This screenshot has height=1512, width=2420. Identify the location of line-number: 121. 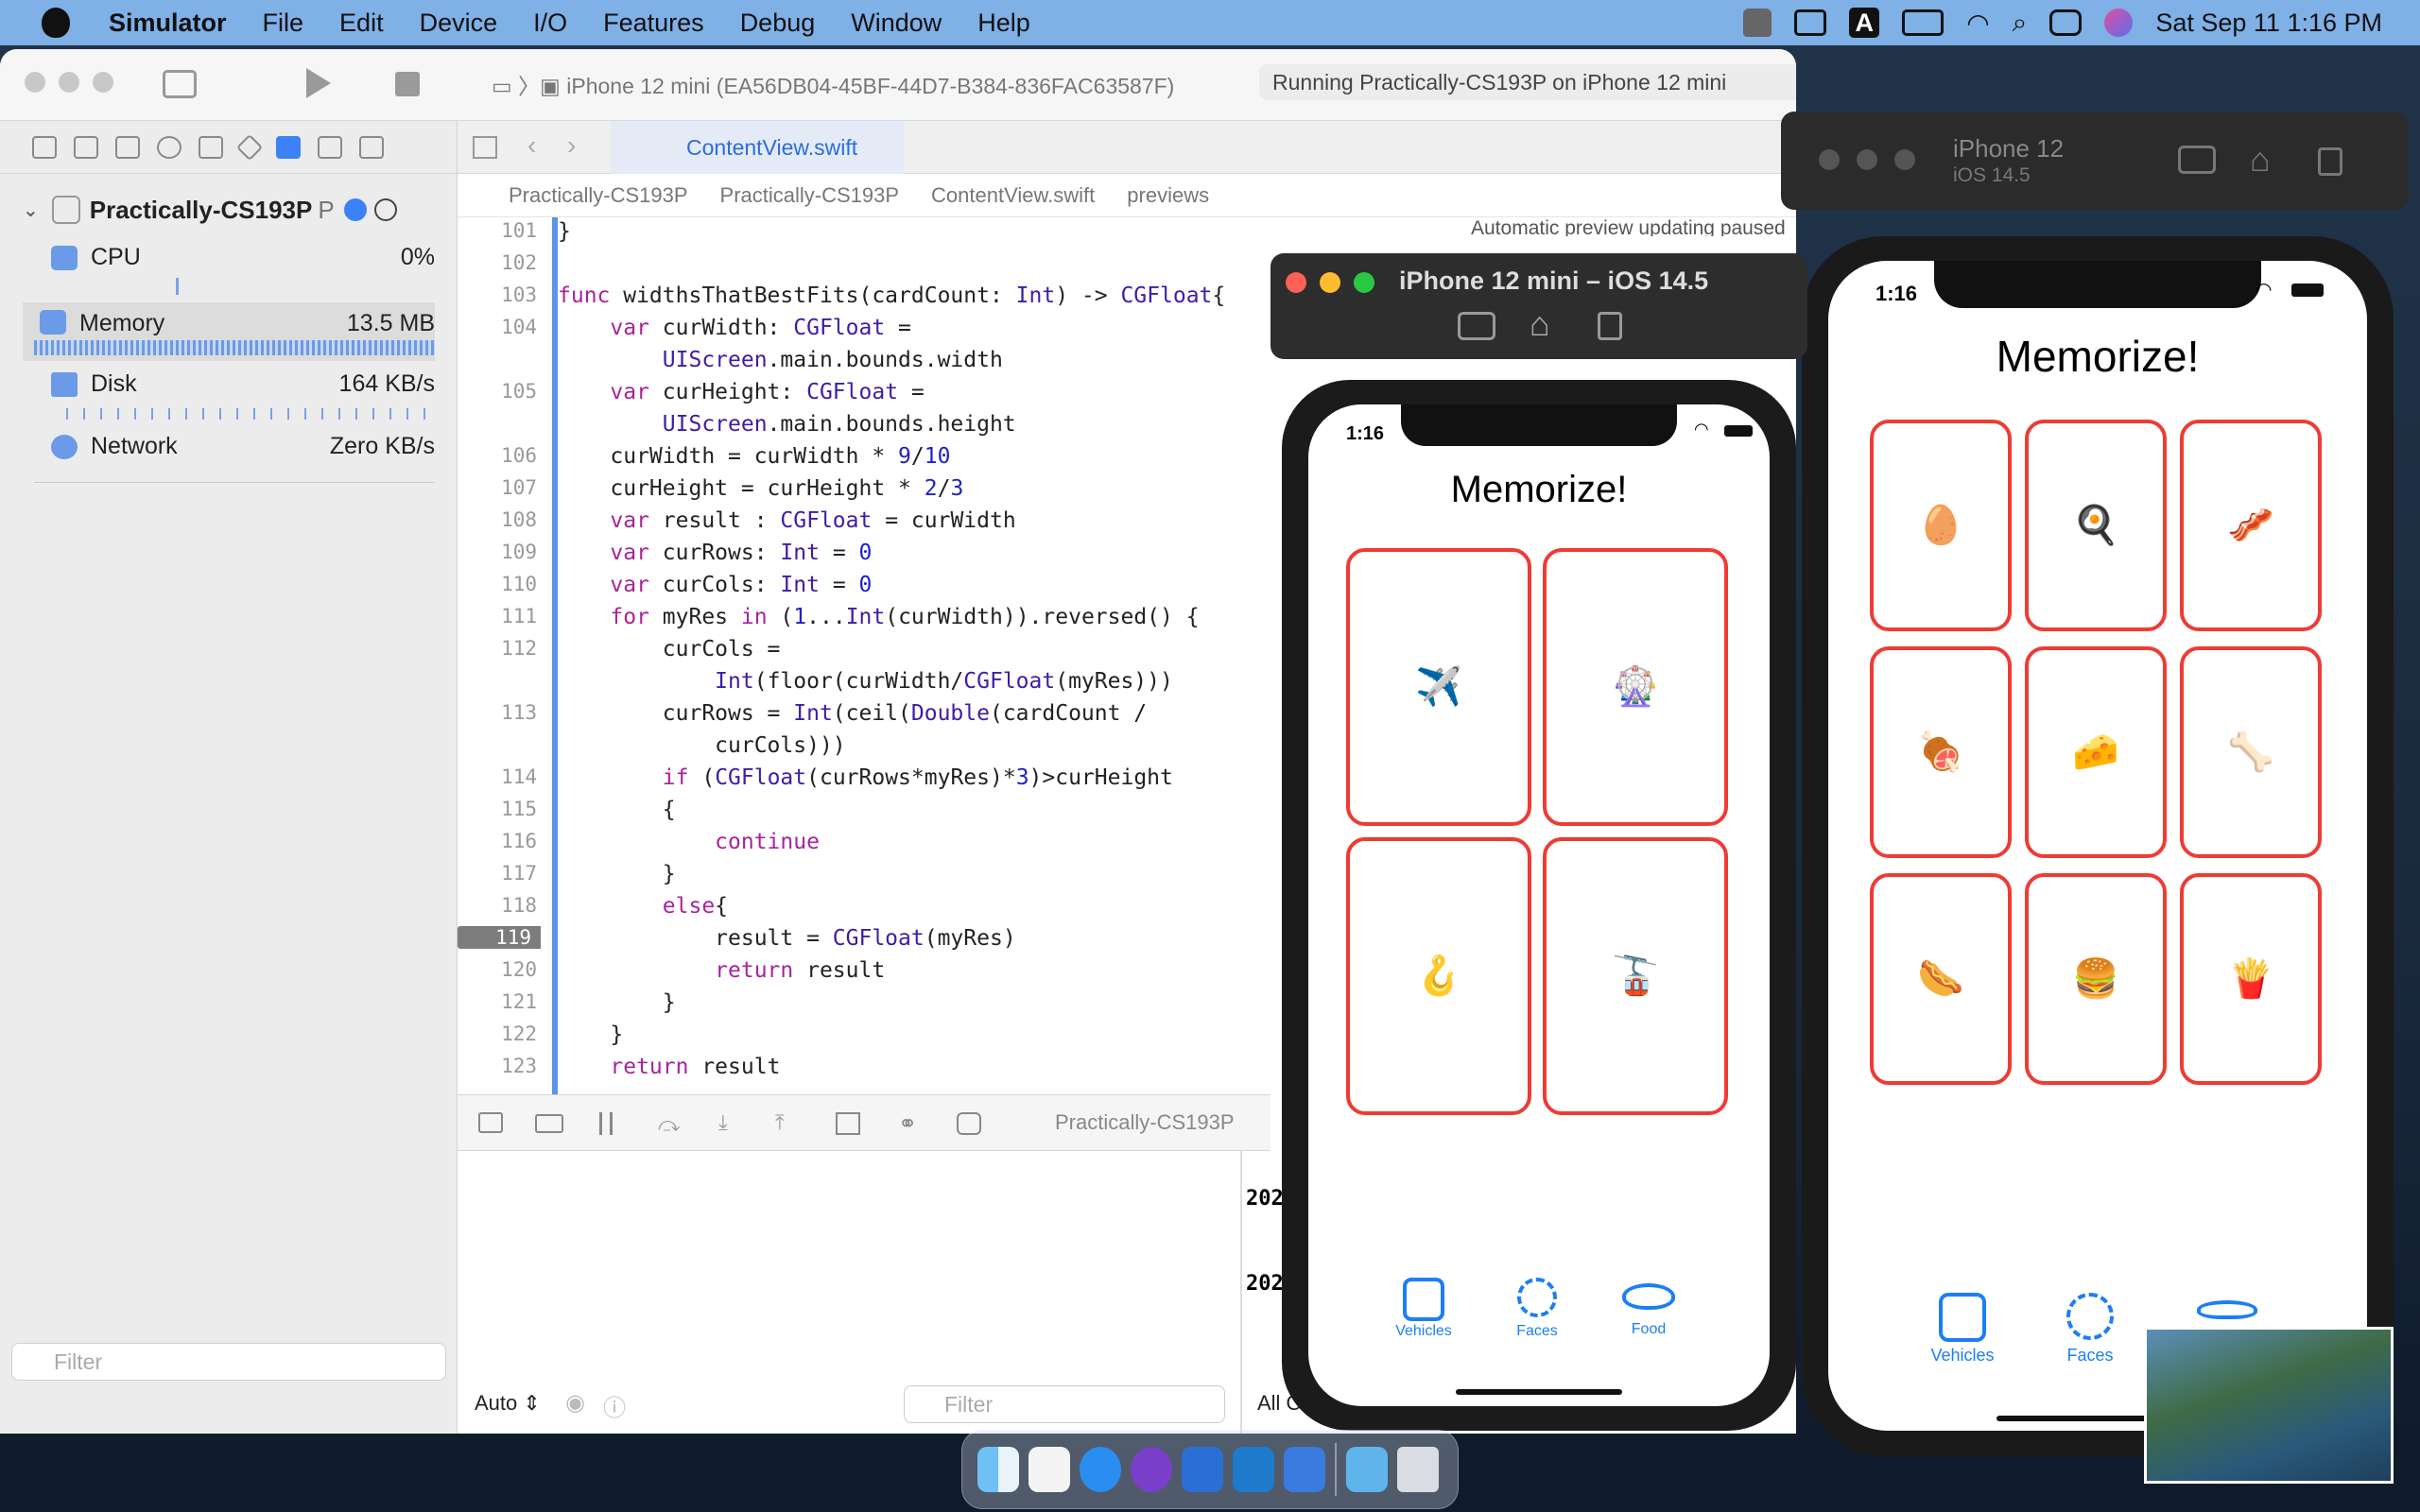
(497, 1001).